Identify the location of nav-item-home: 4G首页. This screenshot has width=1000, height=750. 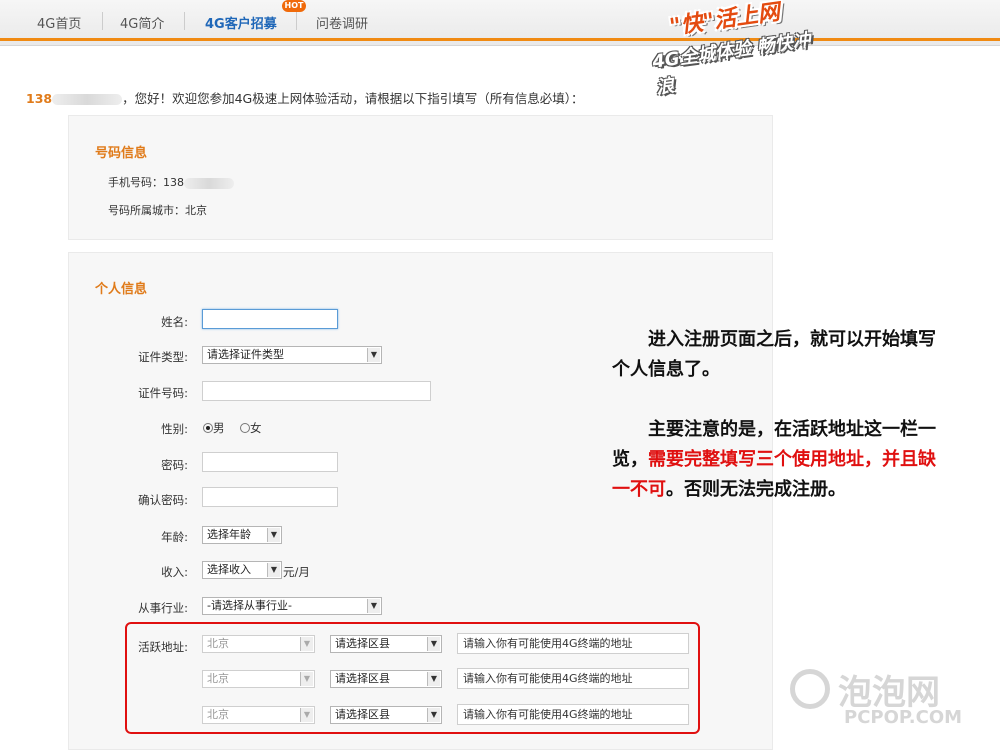
(59, 22).